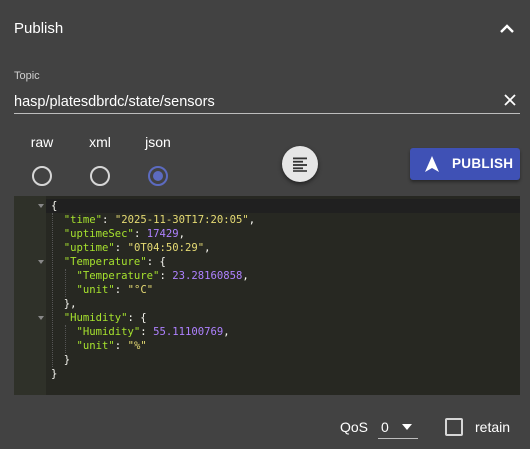 This screenshot has width=530, height=449. Describe the element at coordinates (89, 248) in the screenshot. I see `code-token: "uptime"` at that location.